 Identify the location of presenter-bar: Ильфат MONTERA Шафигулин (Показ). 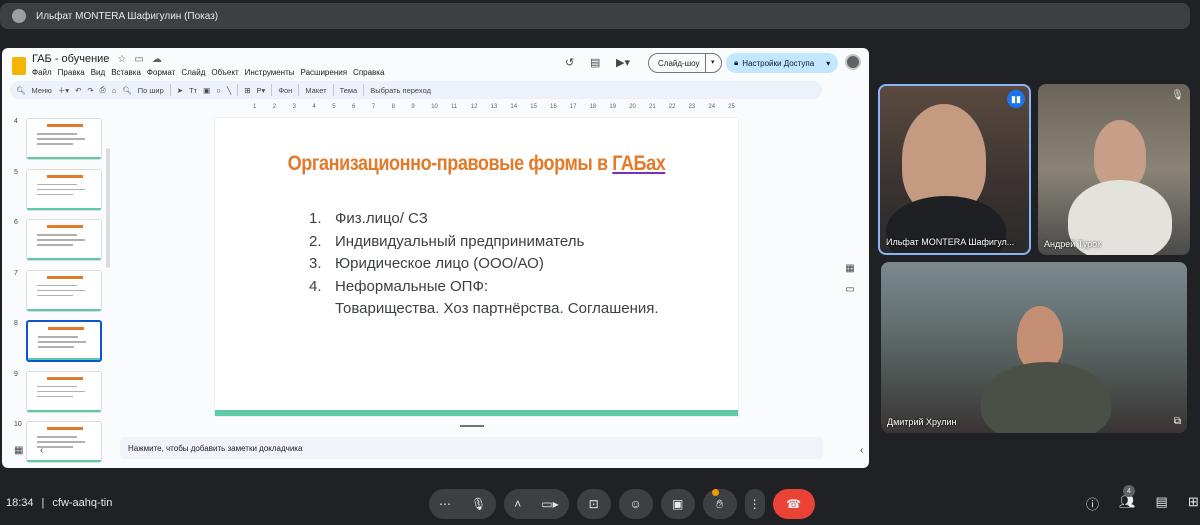
(595, 16).